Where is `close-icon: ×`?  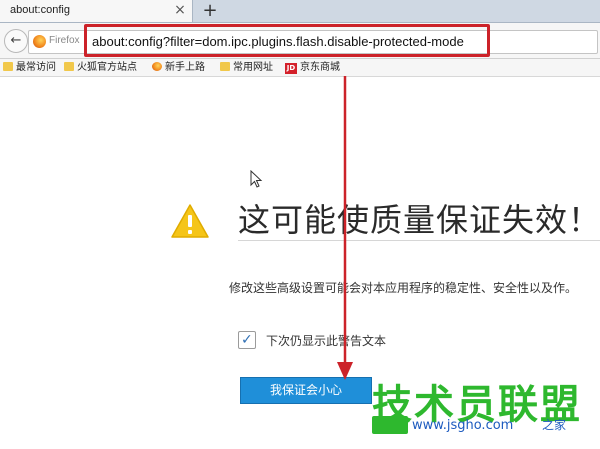 close-icon: × is located at coordinates (180, 10).